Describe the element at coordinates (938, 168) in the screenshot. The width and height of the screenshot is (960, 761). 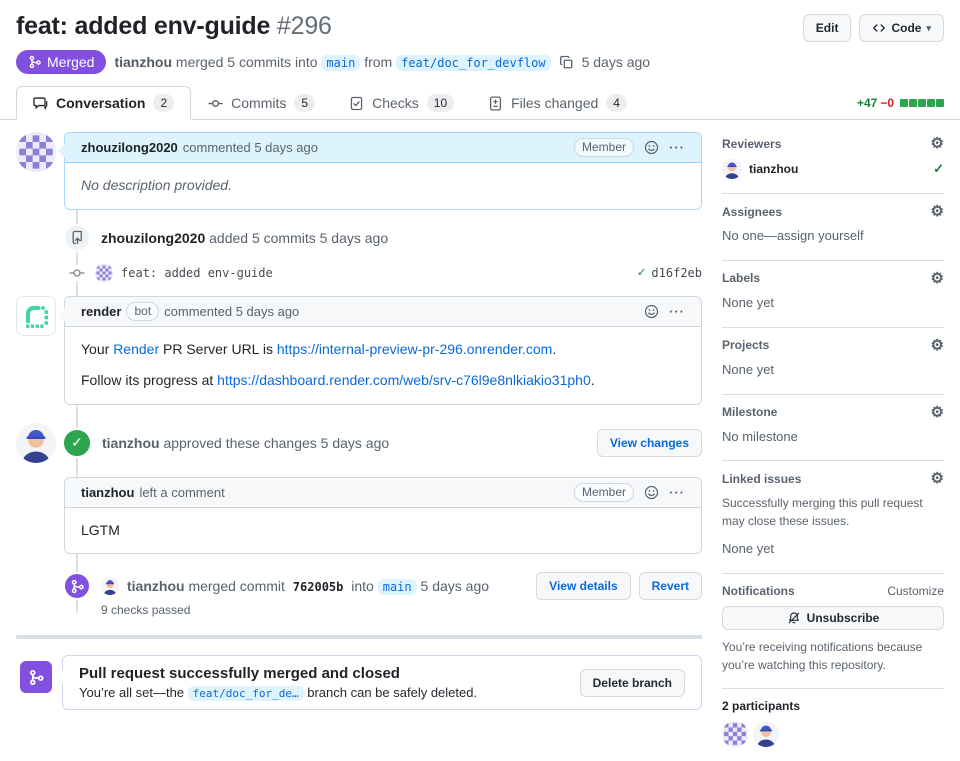
I see `approved-check-icon: ✓` at that location.